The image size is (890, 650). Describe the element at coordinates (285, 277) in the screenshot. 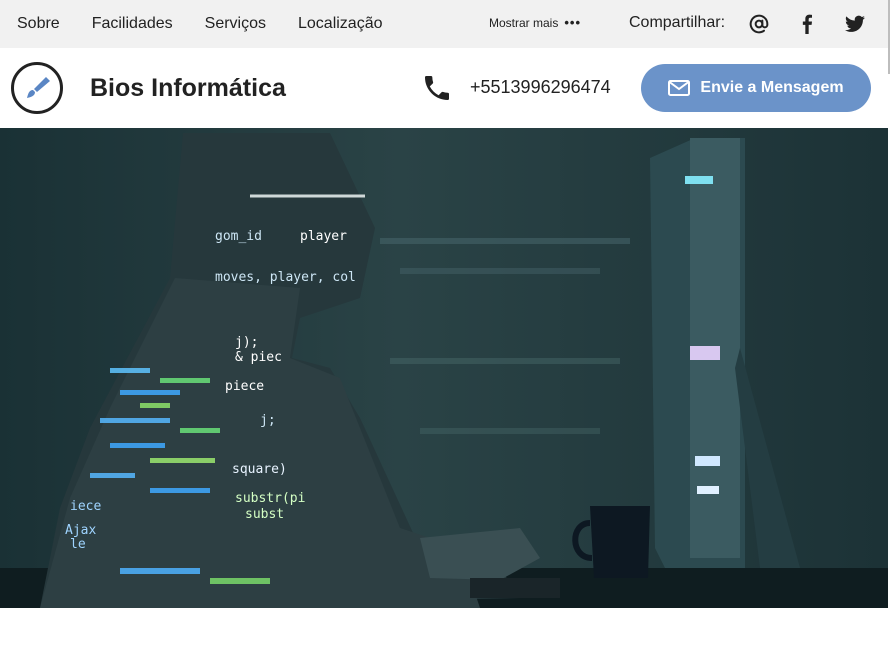

I see `code-line: moves, player, col` at that location.